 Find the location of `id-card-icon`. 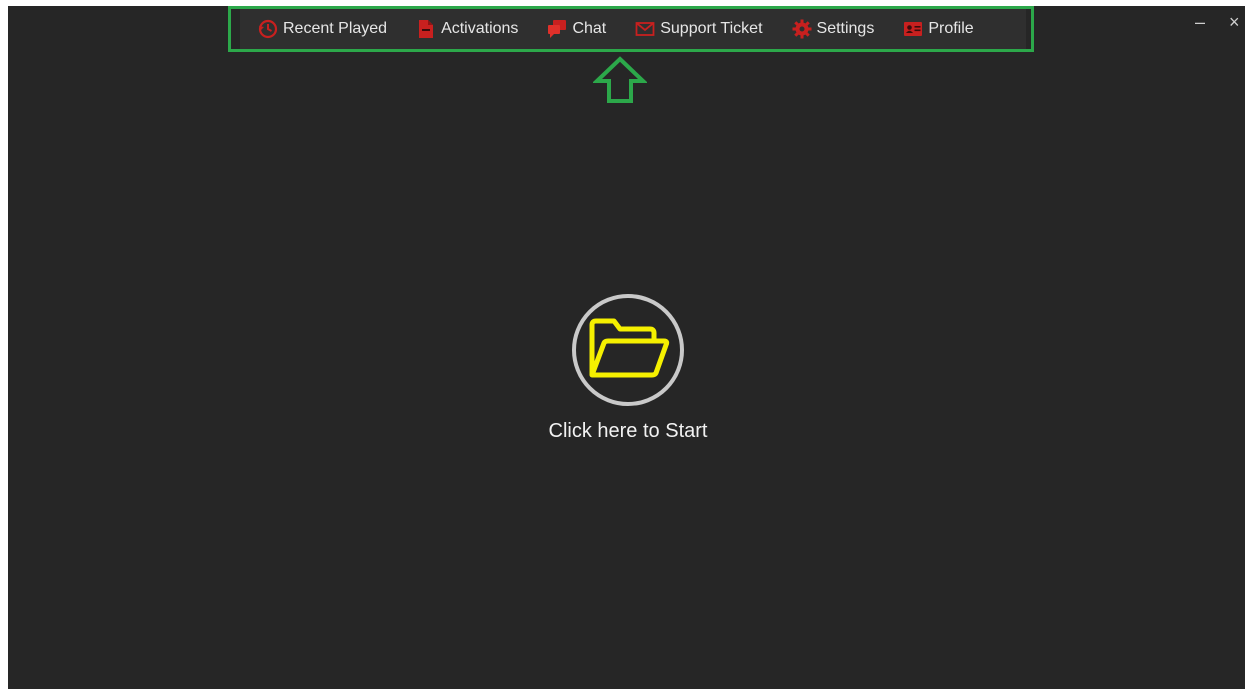

id-card-icon is located at coordinates (913, 29).